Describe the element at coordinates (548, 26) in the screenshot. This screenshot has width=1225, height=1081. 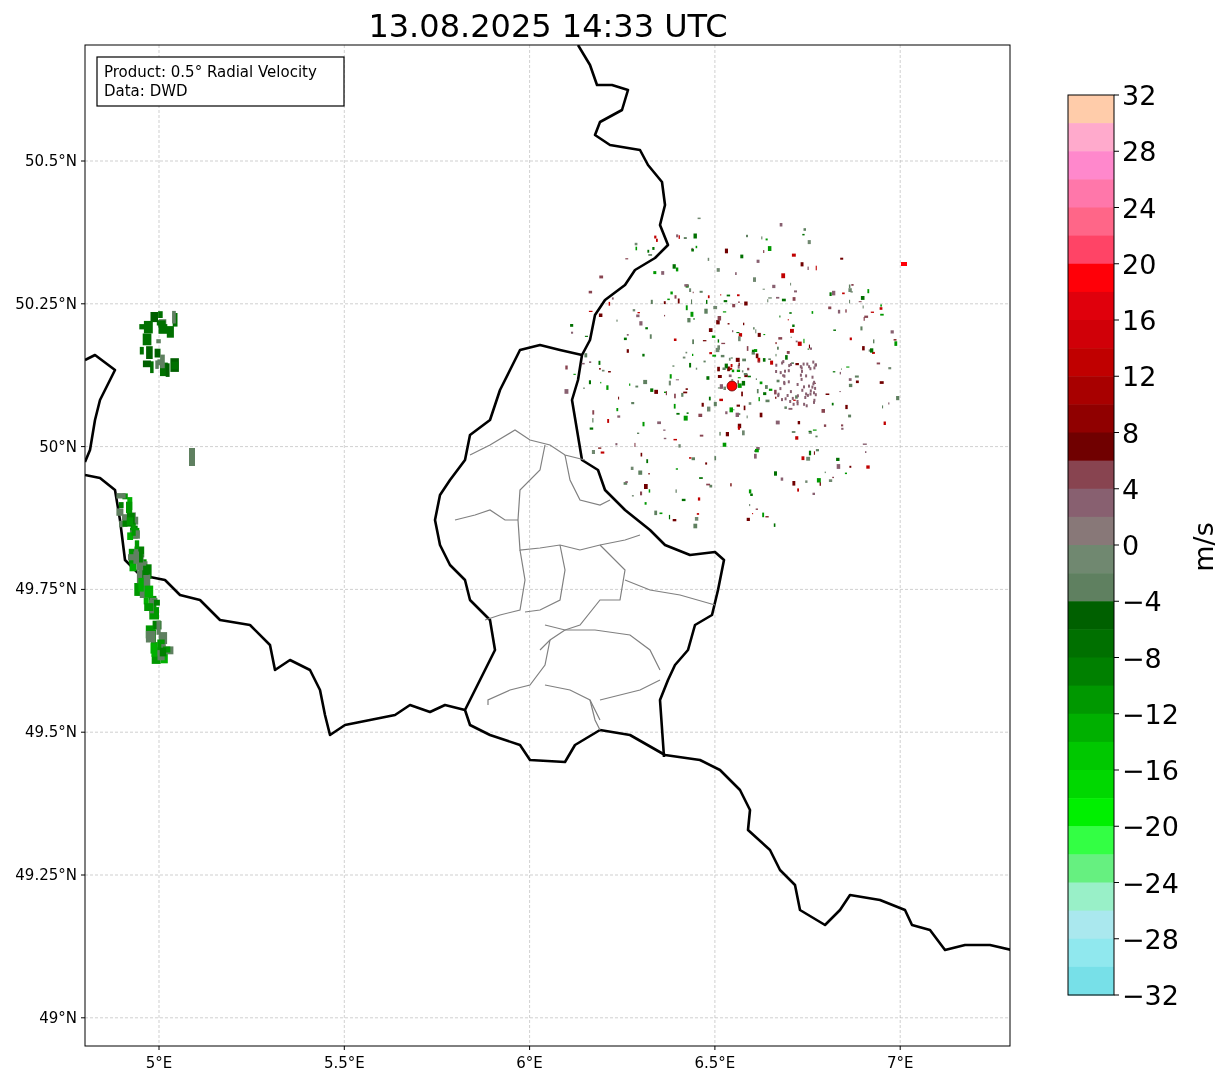
I see `chart-title: 13.08.2025 14:33 UTC` at that location.